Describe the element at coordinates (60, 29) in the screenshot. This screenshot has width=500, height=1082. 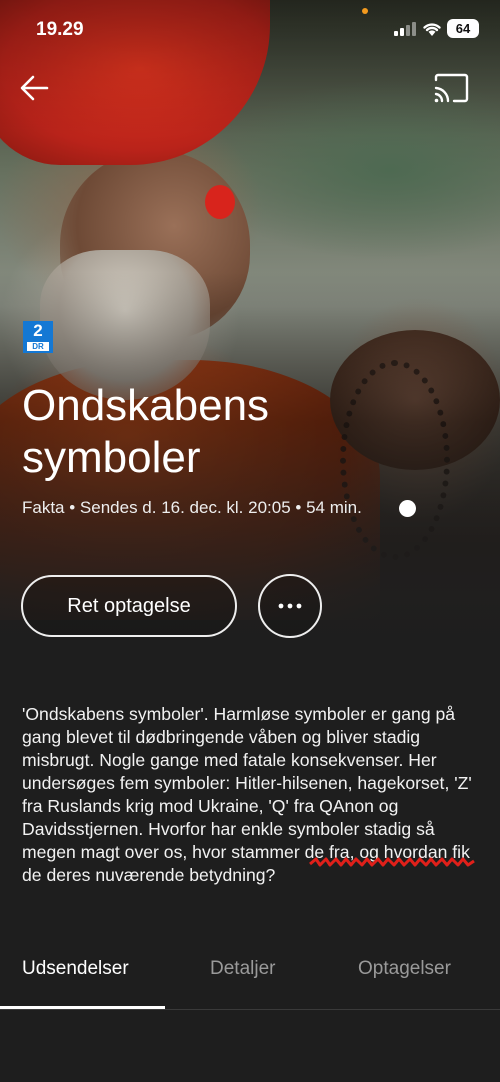
I see `status-time: 19.29` at that location.